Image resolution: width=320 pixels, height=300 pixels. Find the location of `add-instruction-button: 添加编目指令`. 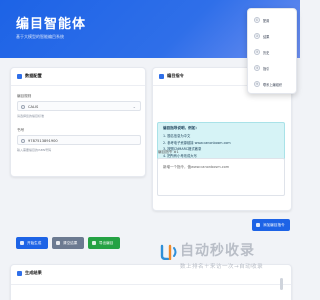

add-instruction-button: 添加编目指令 is located at coordinates (271, 225).